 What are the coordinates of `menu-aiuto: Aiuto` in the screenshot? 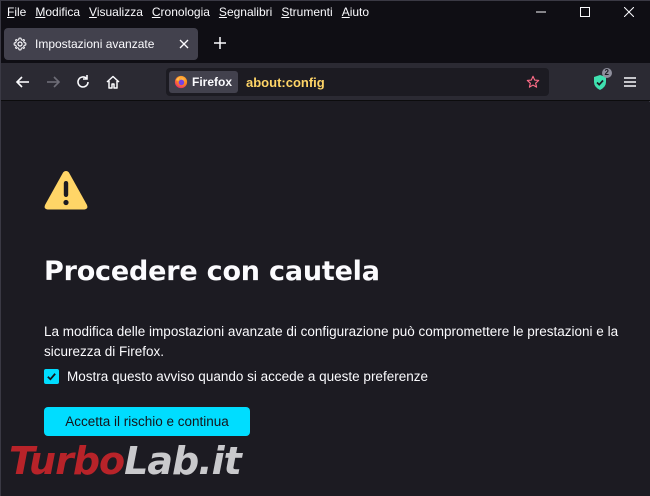 It's located at (355, 12).